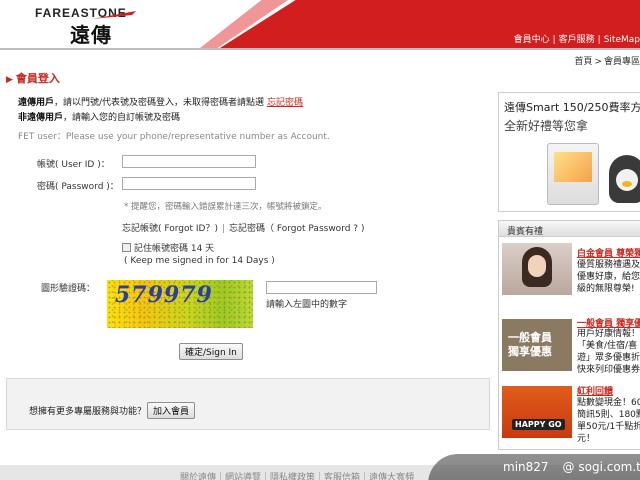 Image resolution: width=640 pixels, height=480 pixels. I want to click on join-panel: 想擁有更多專屬服務與功能？ 加入會員, so click(248, 404).